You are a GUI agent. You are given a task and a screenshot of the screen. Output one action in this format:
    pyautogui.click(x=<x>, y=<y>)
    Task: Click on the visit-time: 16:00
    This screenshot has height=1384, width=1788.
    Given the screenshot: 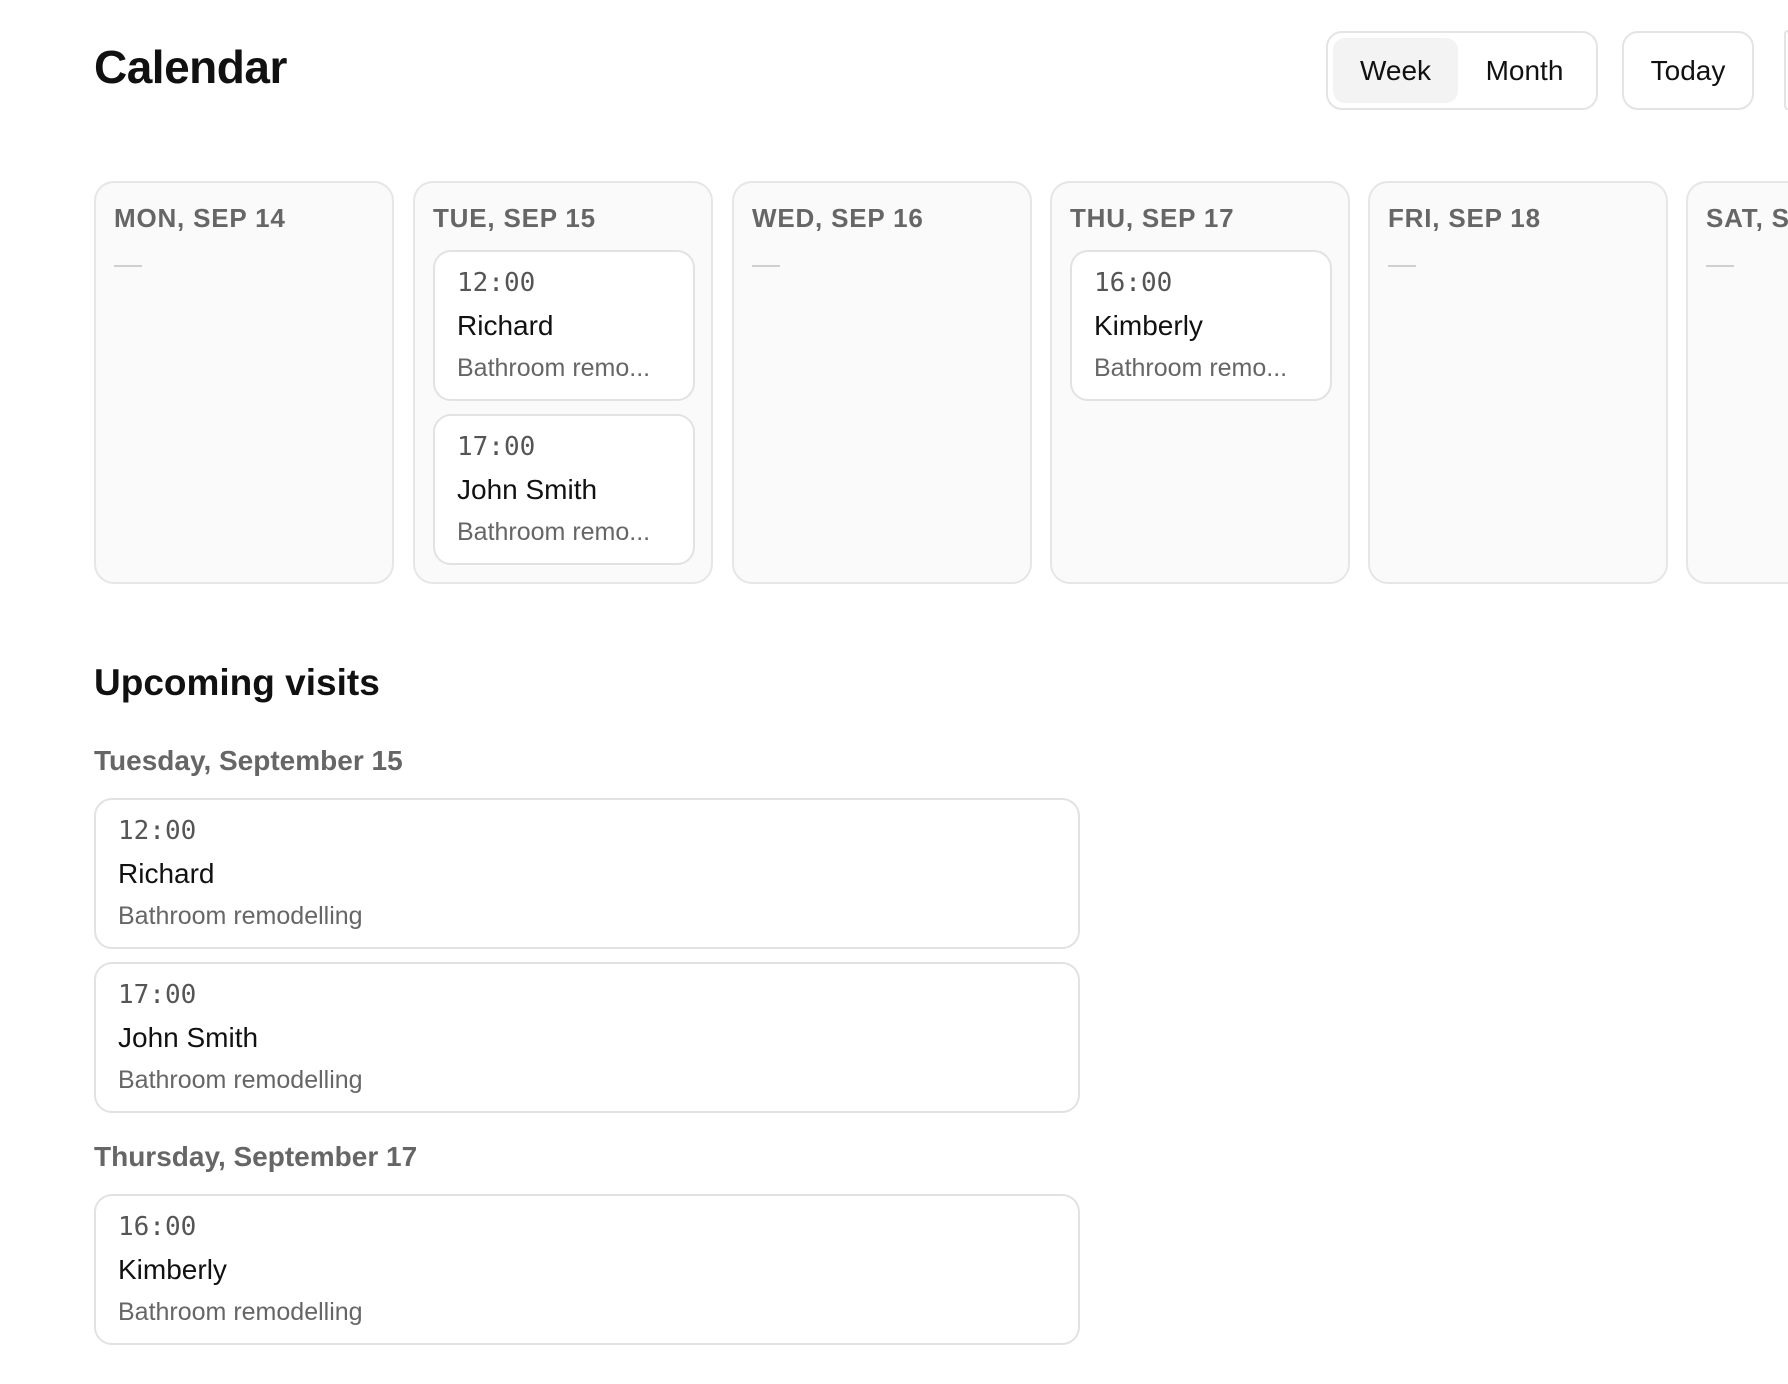 What is the action you would take?
    pyautogui.click(x=157, y=1227)
    